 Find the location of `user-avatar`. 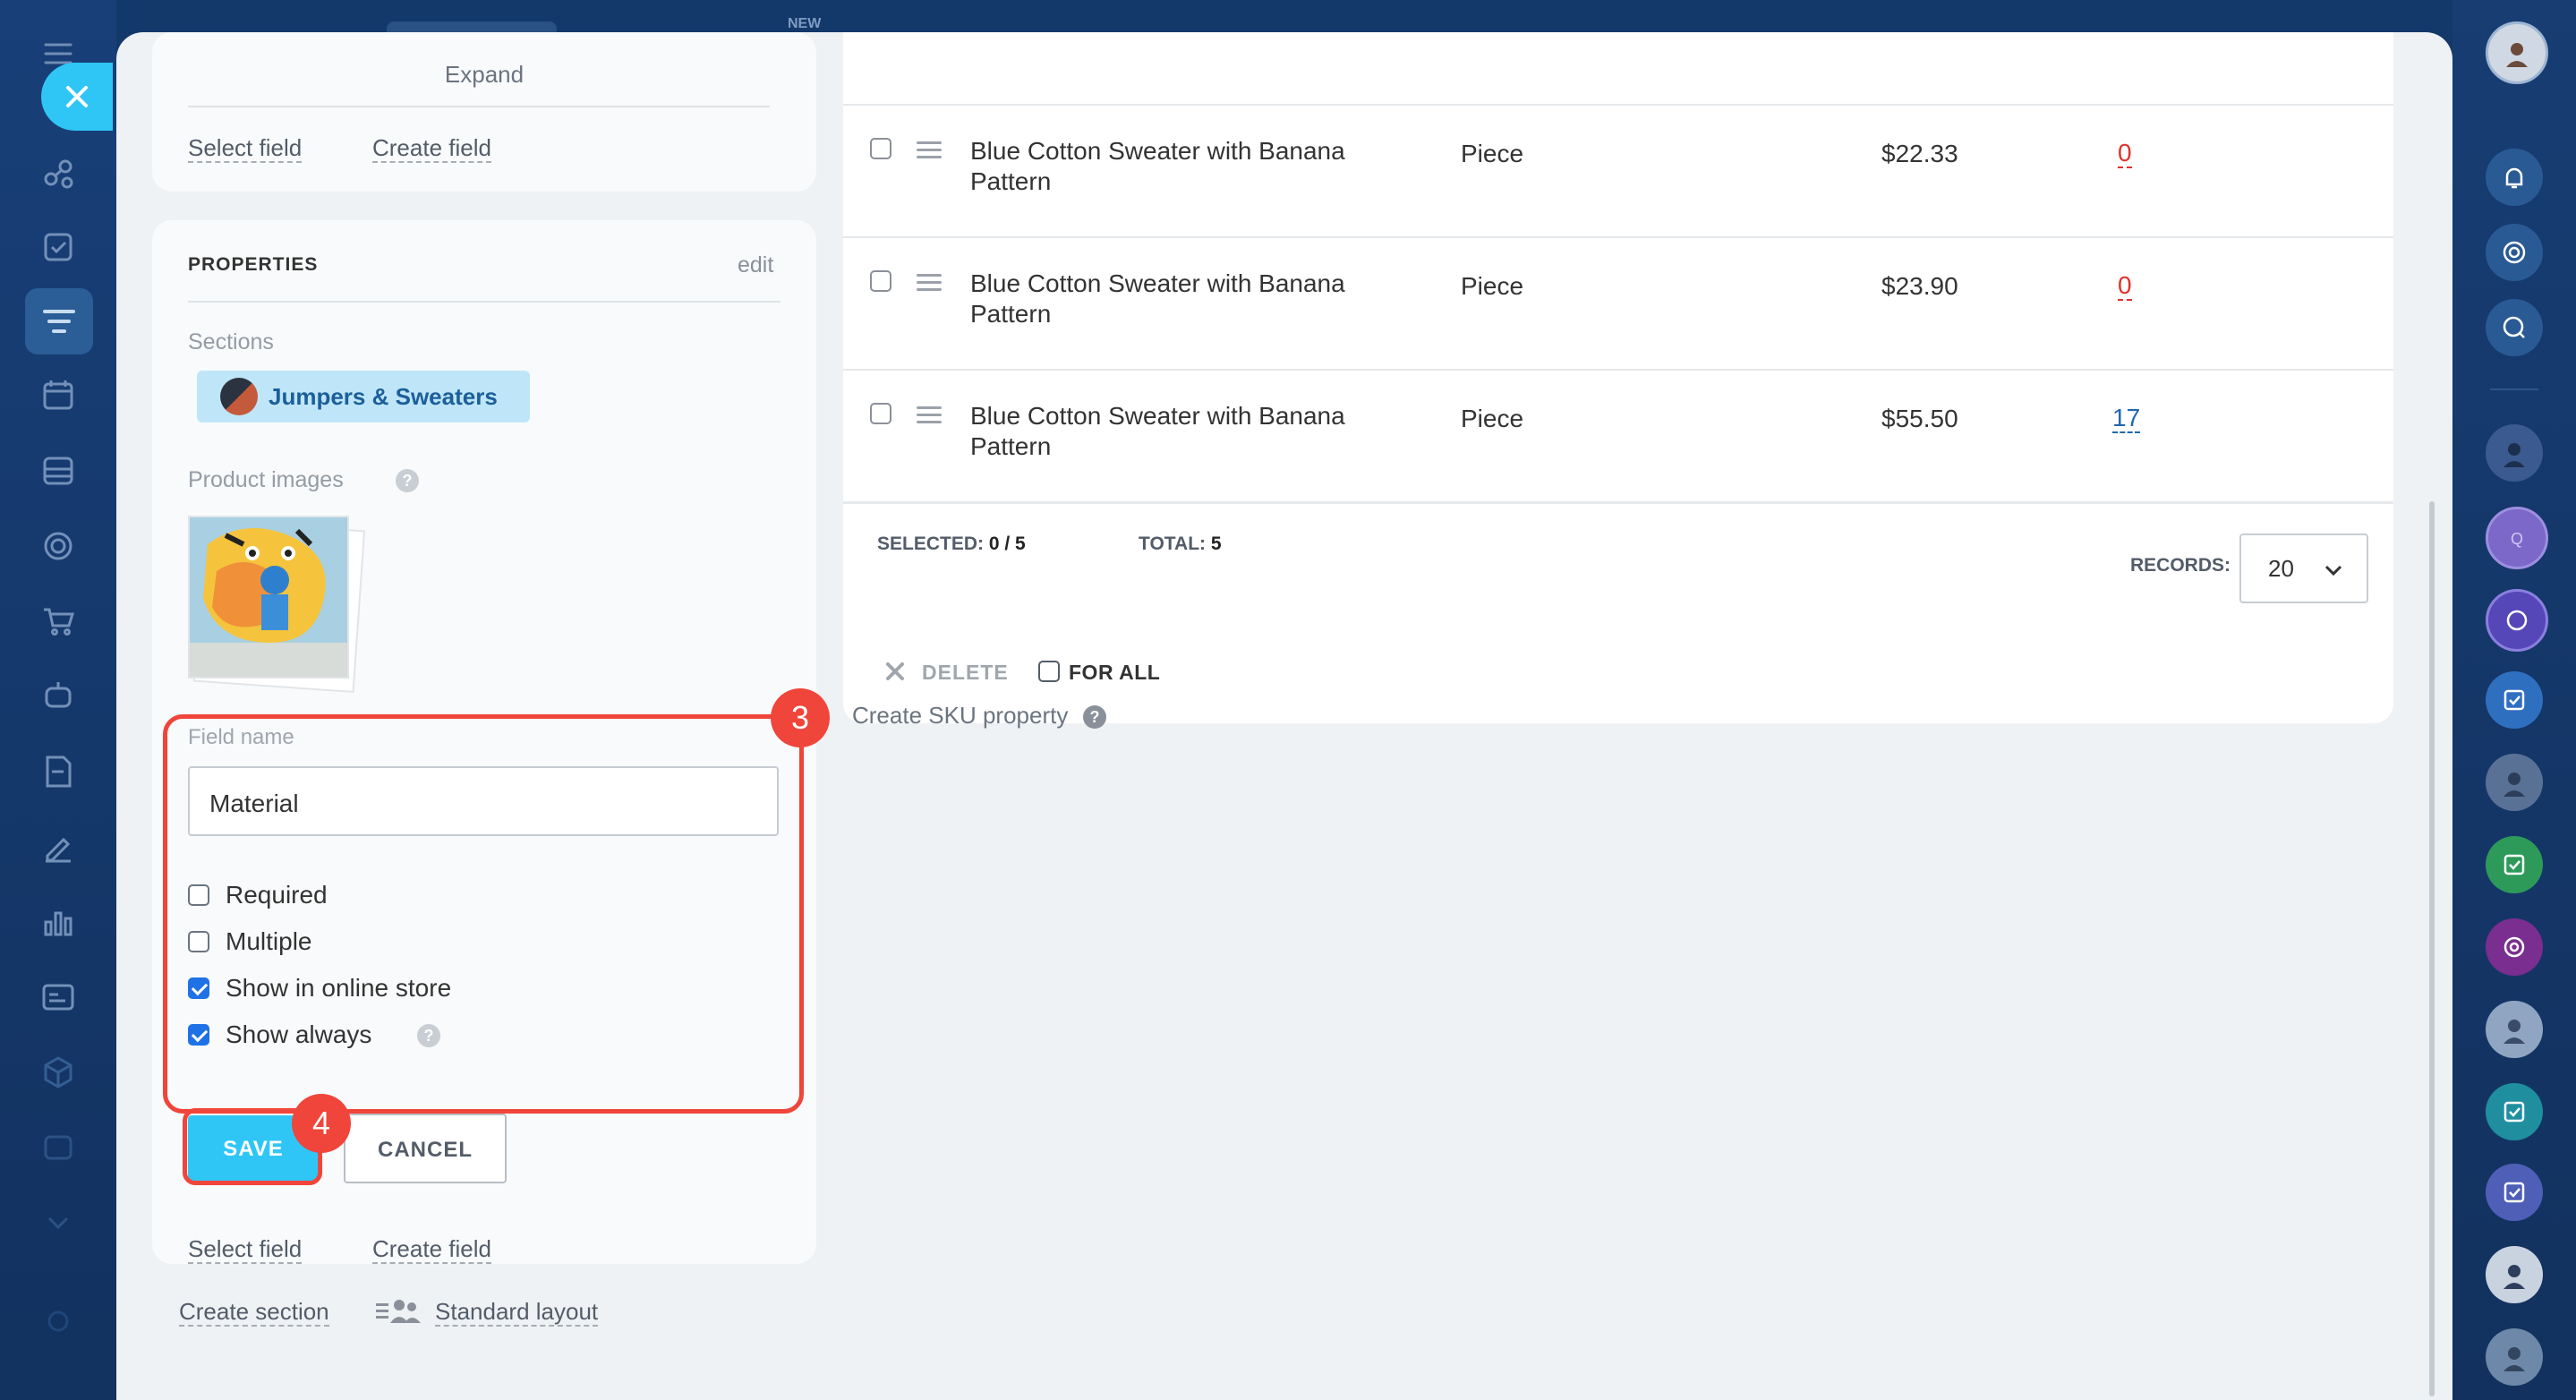

user-avatar is located at coordinates (2517, 52).